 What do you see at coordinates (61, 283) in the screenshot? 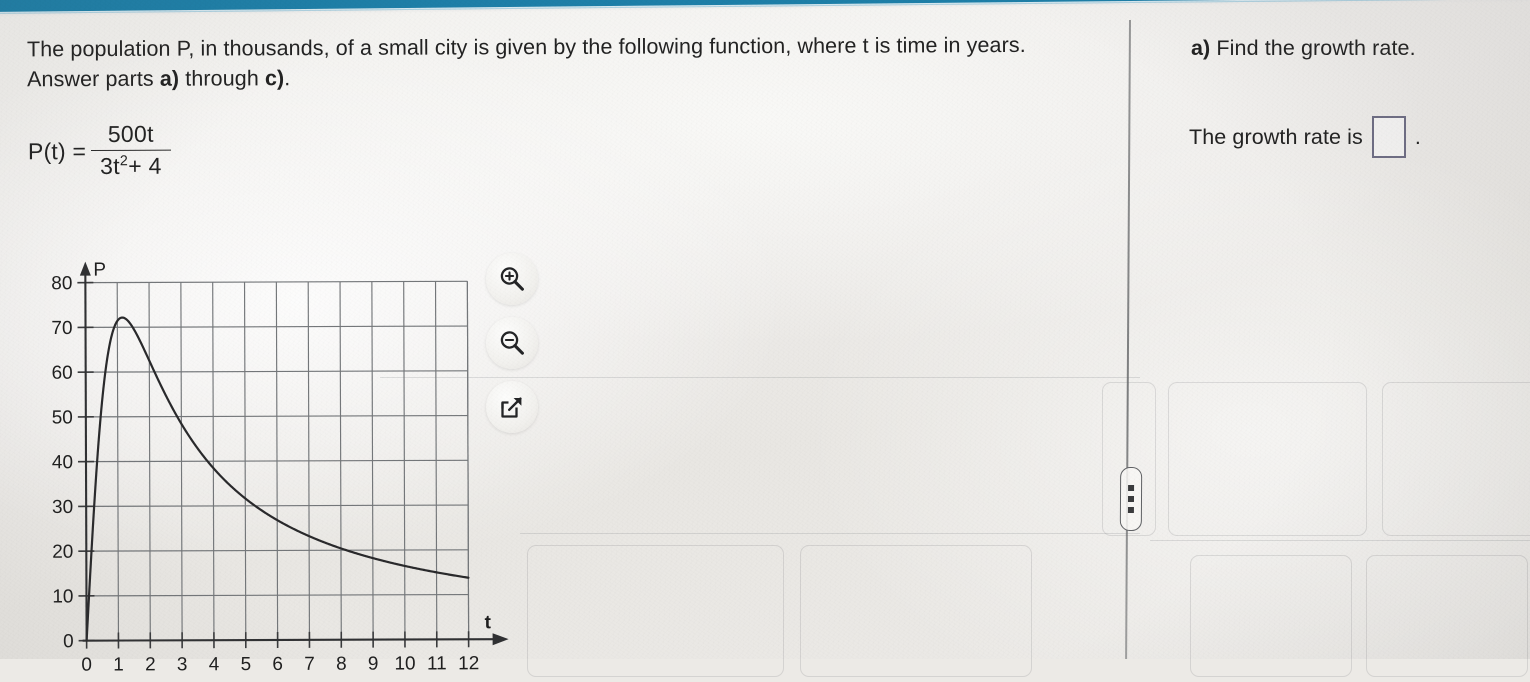
I see `y-tick-label: 80` at bounding box center [61, 283].